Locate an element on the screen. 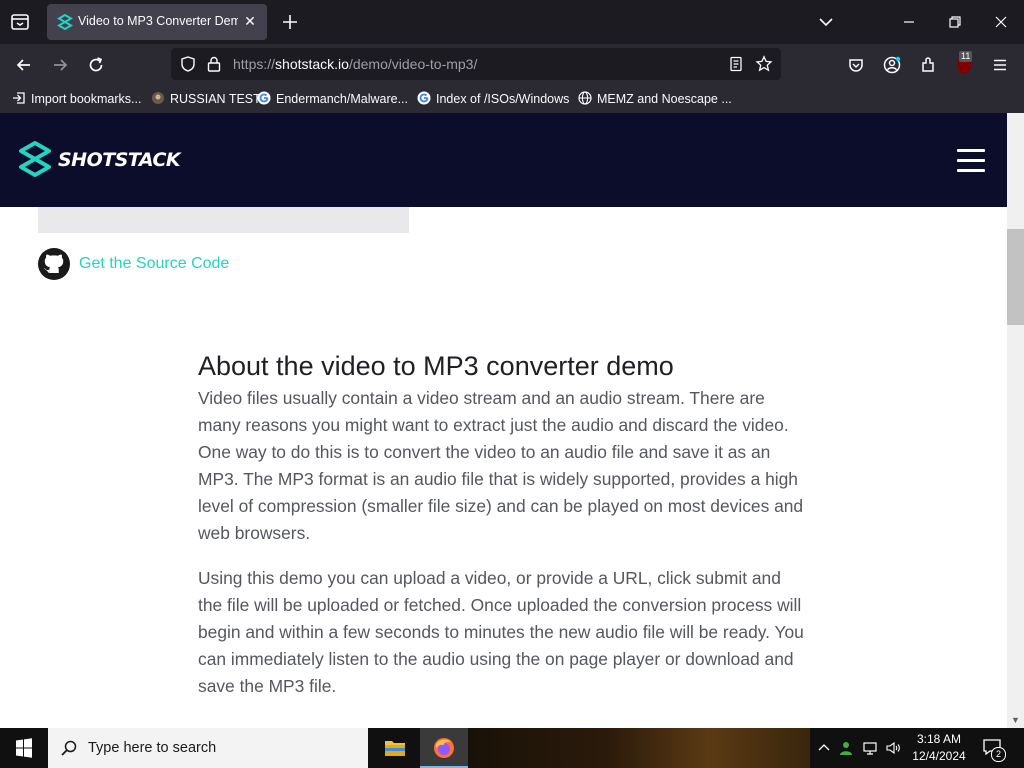 The image size is (1024, 768). search-placeholder: Type here to search is located at coordinates (152, 748).